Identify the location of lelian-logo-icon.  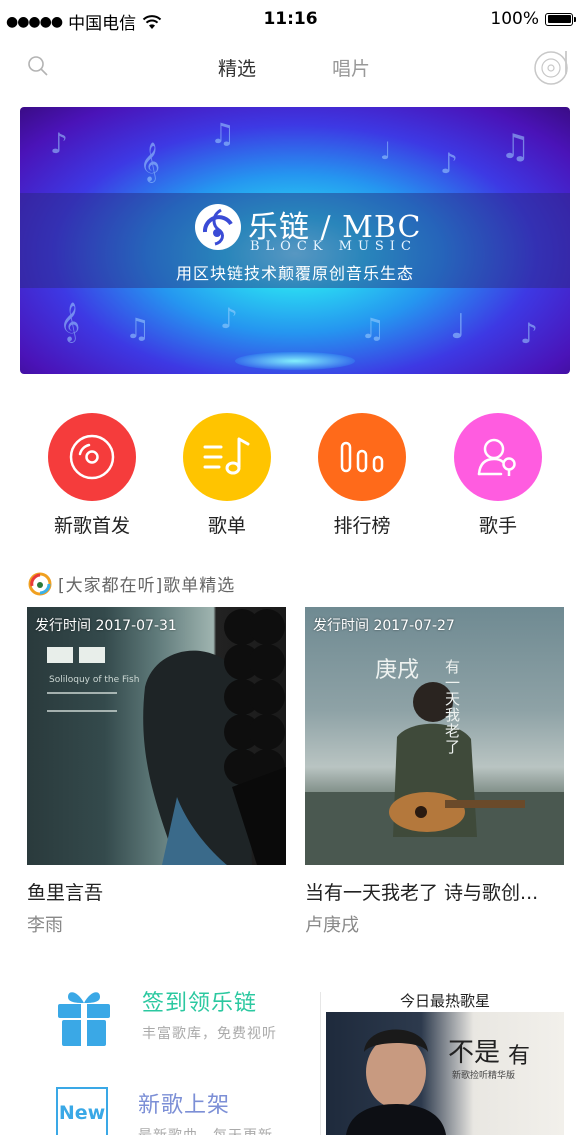
(218, 227).